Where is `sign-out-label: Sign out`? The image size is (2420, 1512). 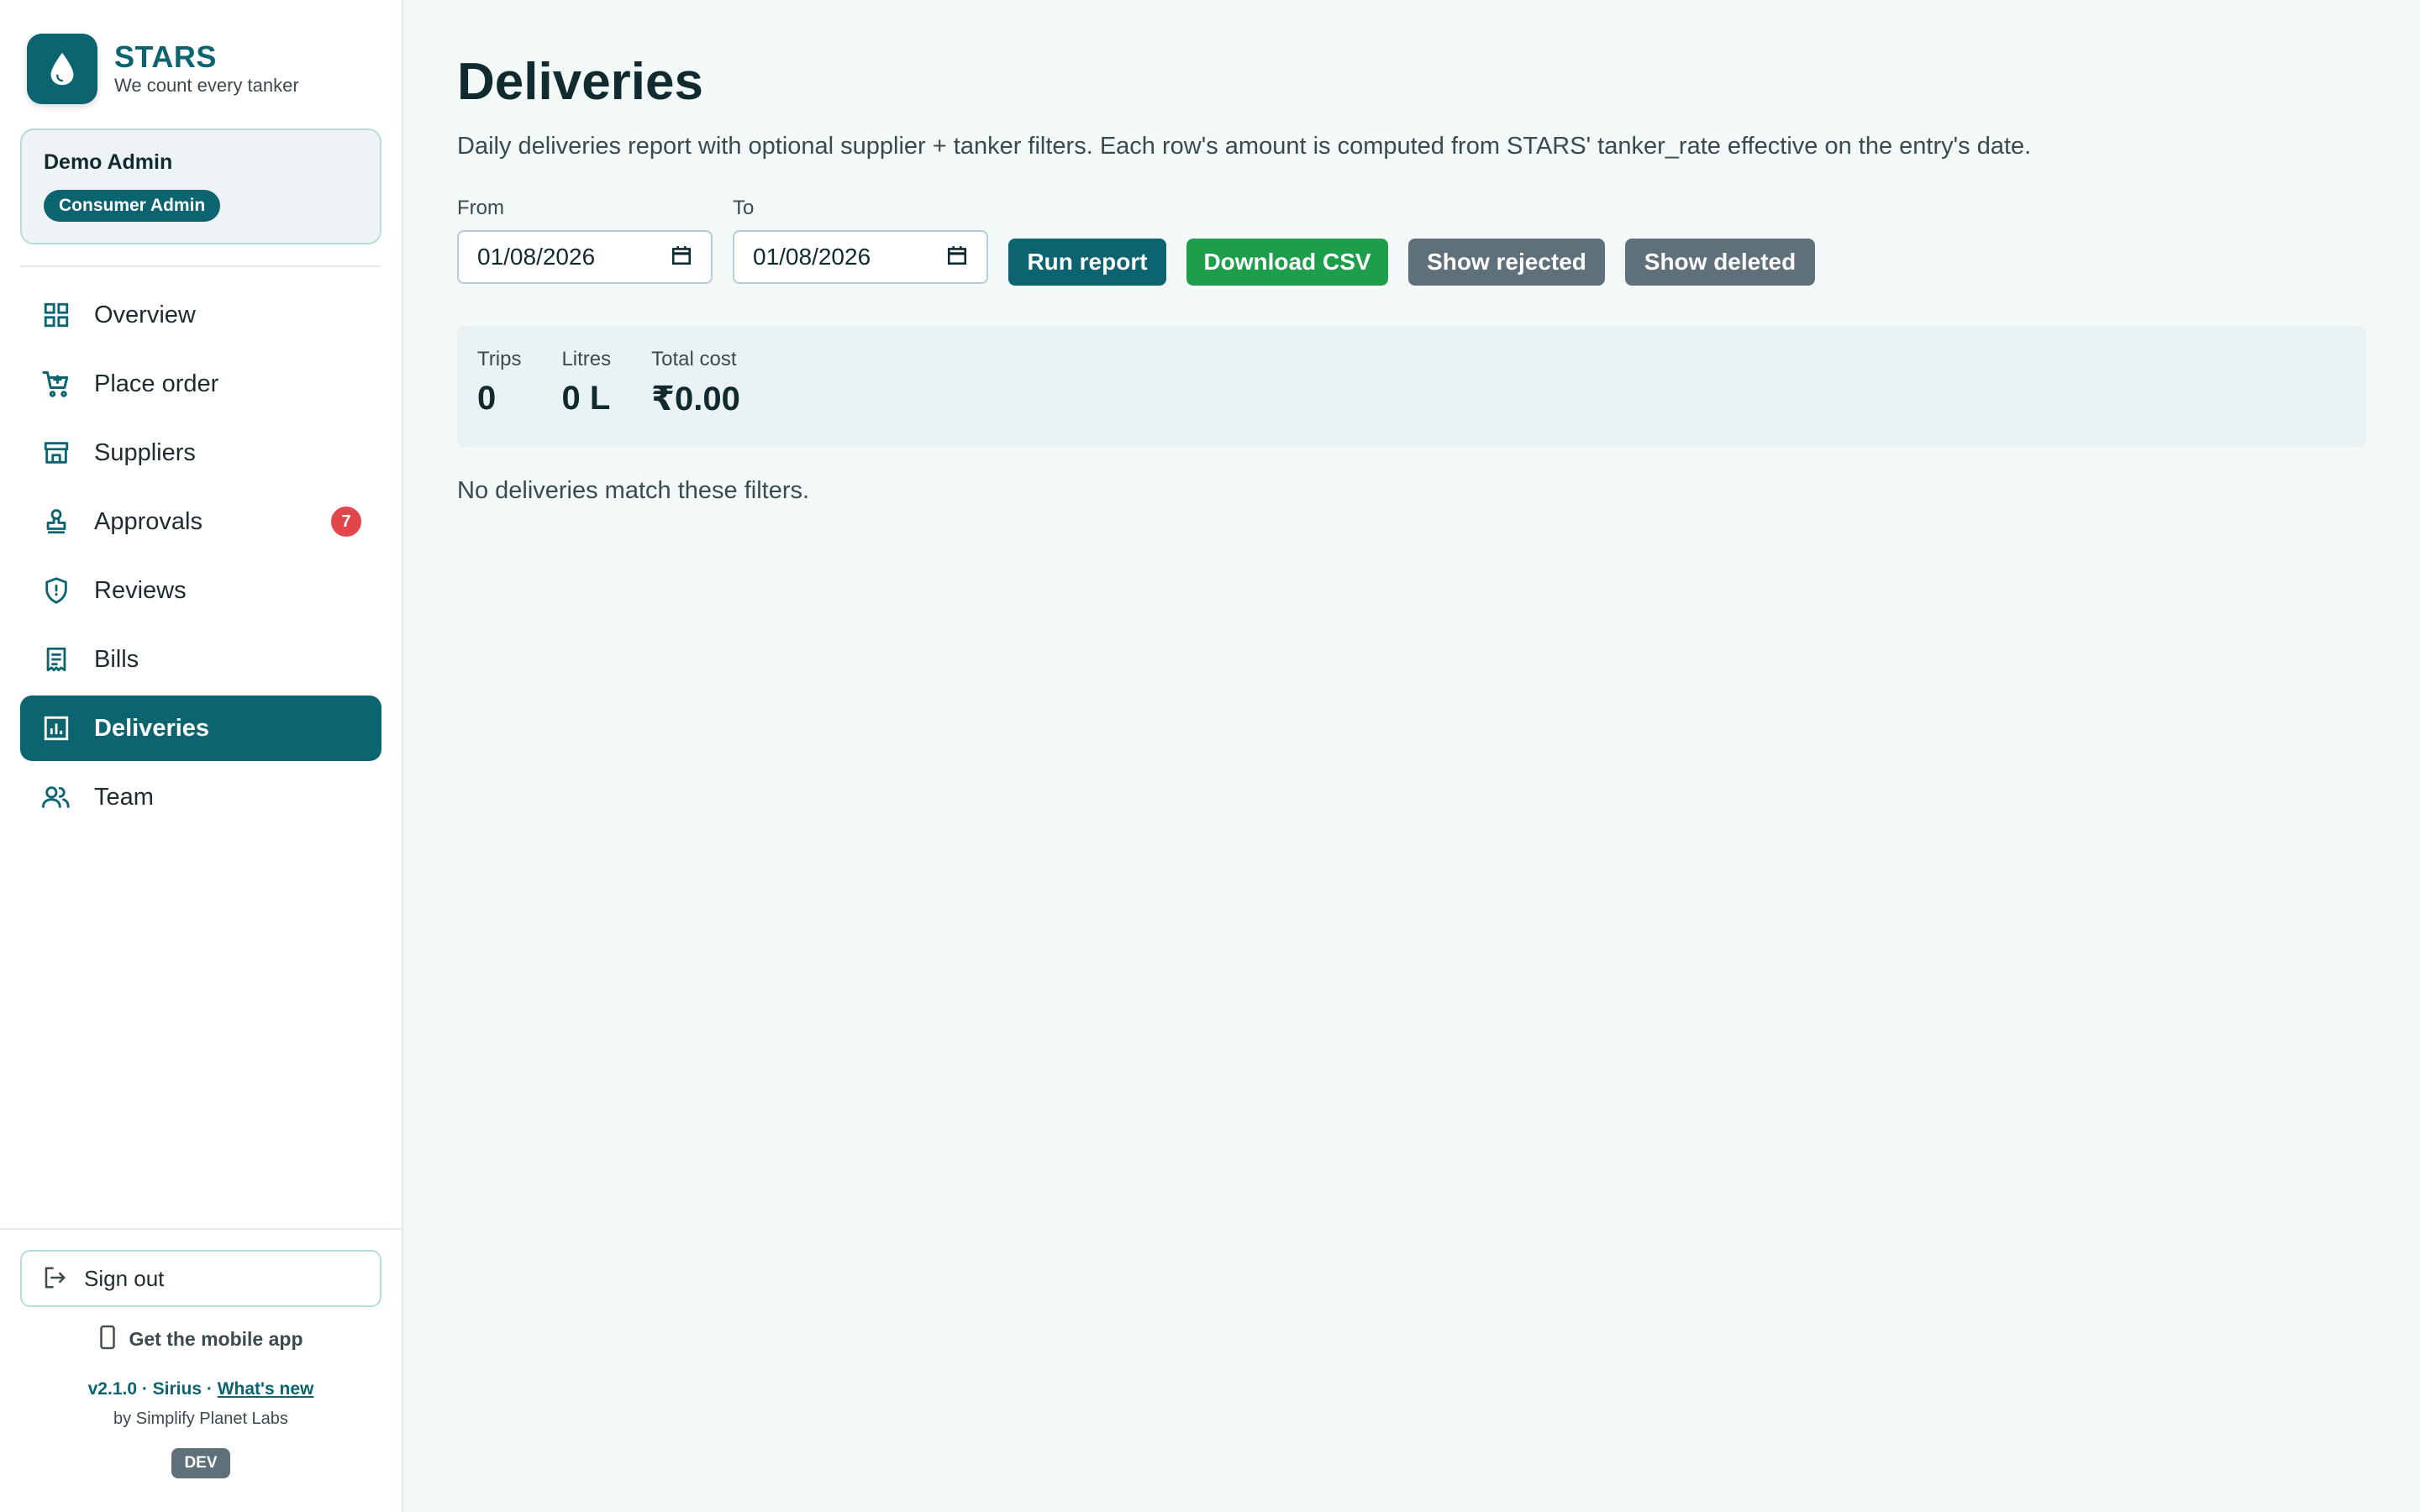 sign-out-label: Sign out is located at coordinates (124, 1278).